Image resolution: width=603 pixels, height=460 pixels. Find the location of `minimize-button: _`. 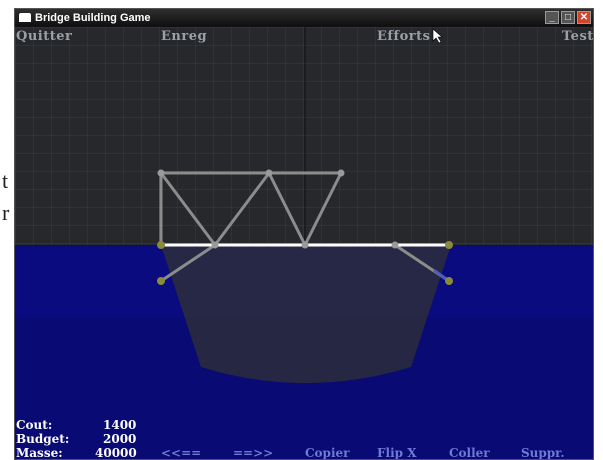

minimize-button: _ is located at coordinates (552, 17).